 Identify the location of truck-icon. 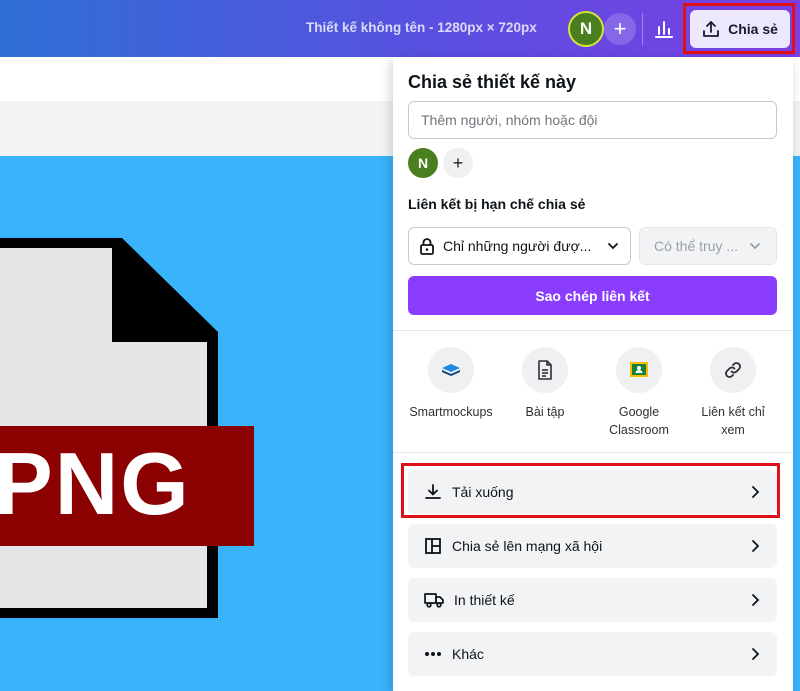
(434, 600).